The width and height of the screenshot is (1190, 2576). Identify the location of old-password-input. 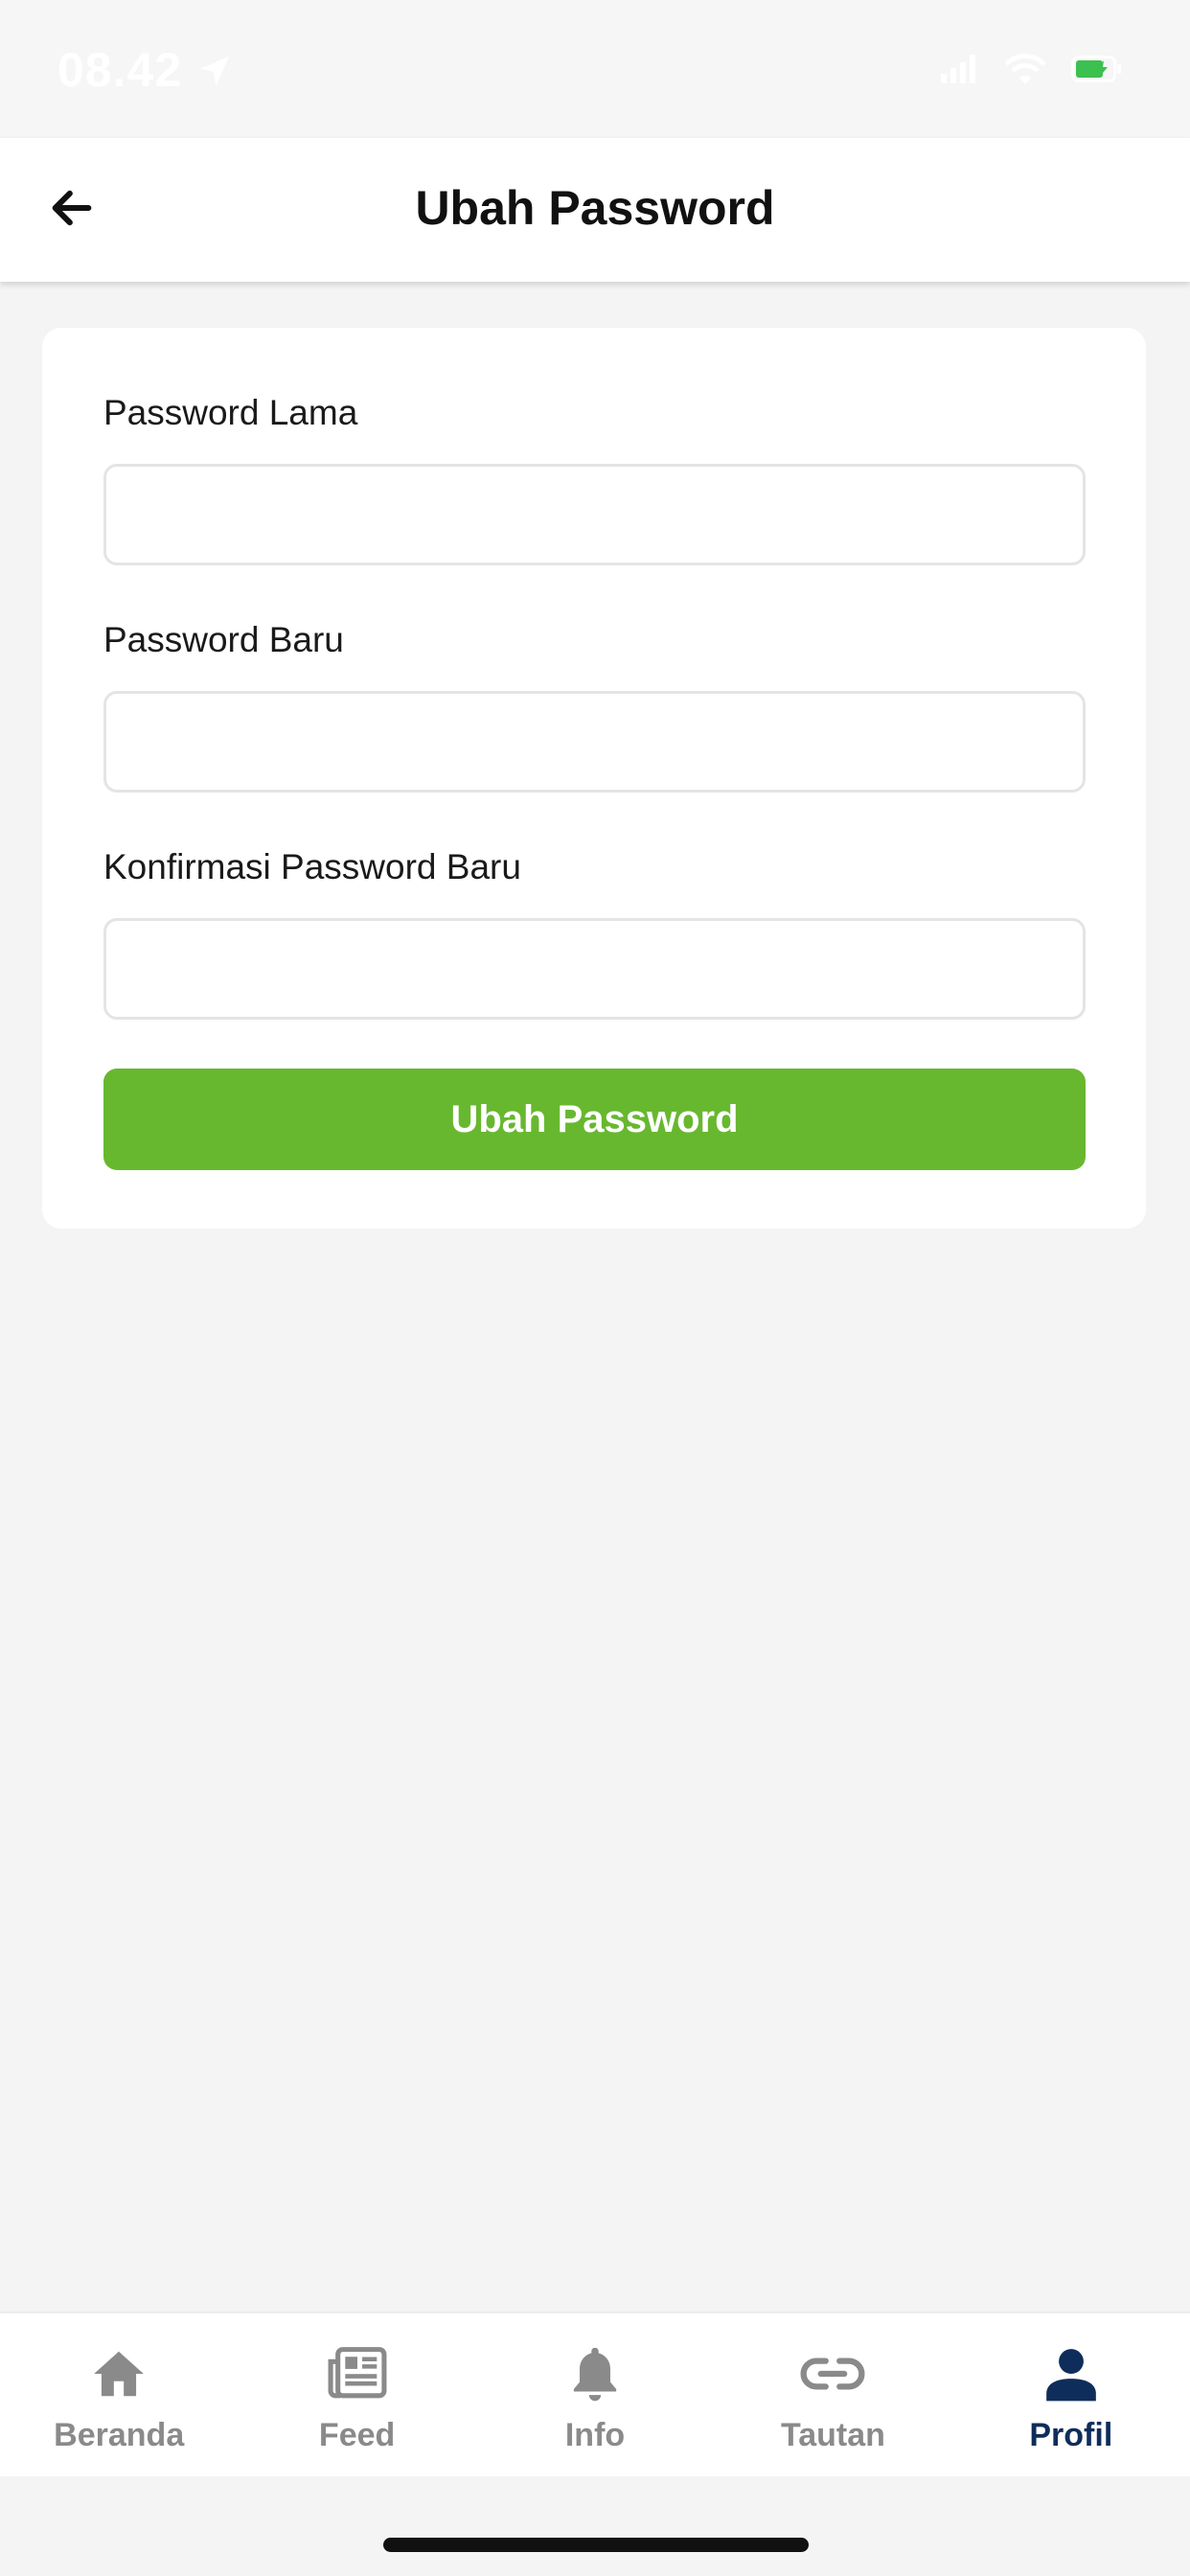
(594, 514).